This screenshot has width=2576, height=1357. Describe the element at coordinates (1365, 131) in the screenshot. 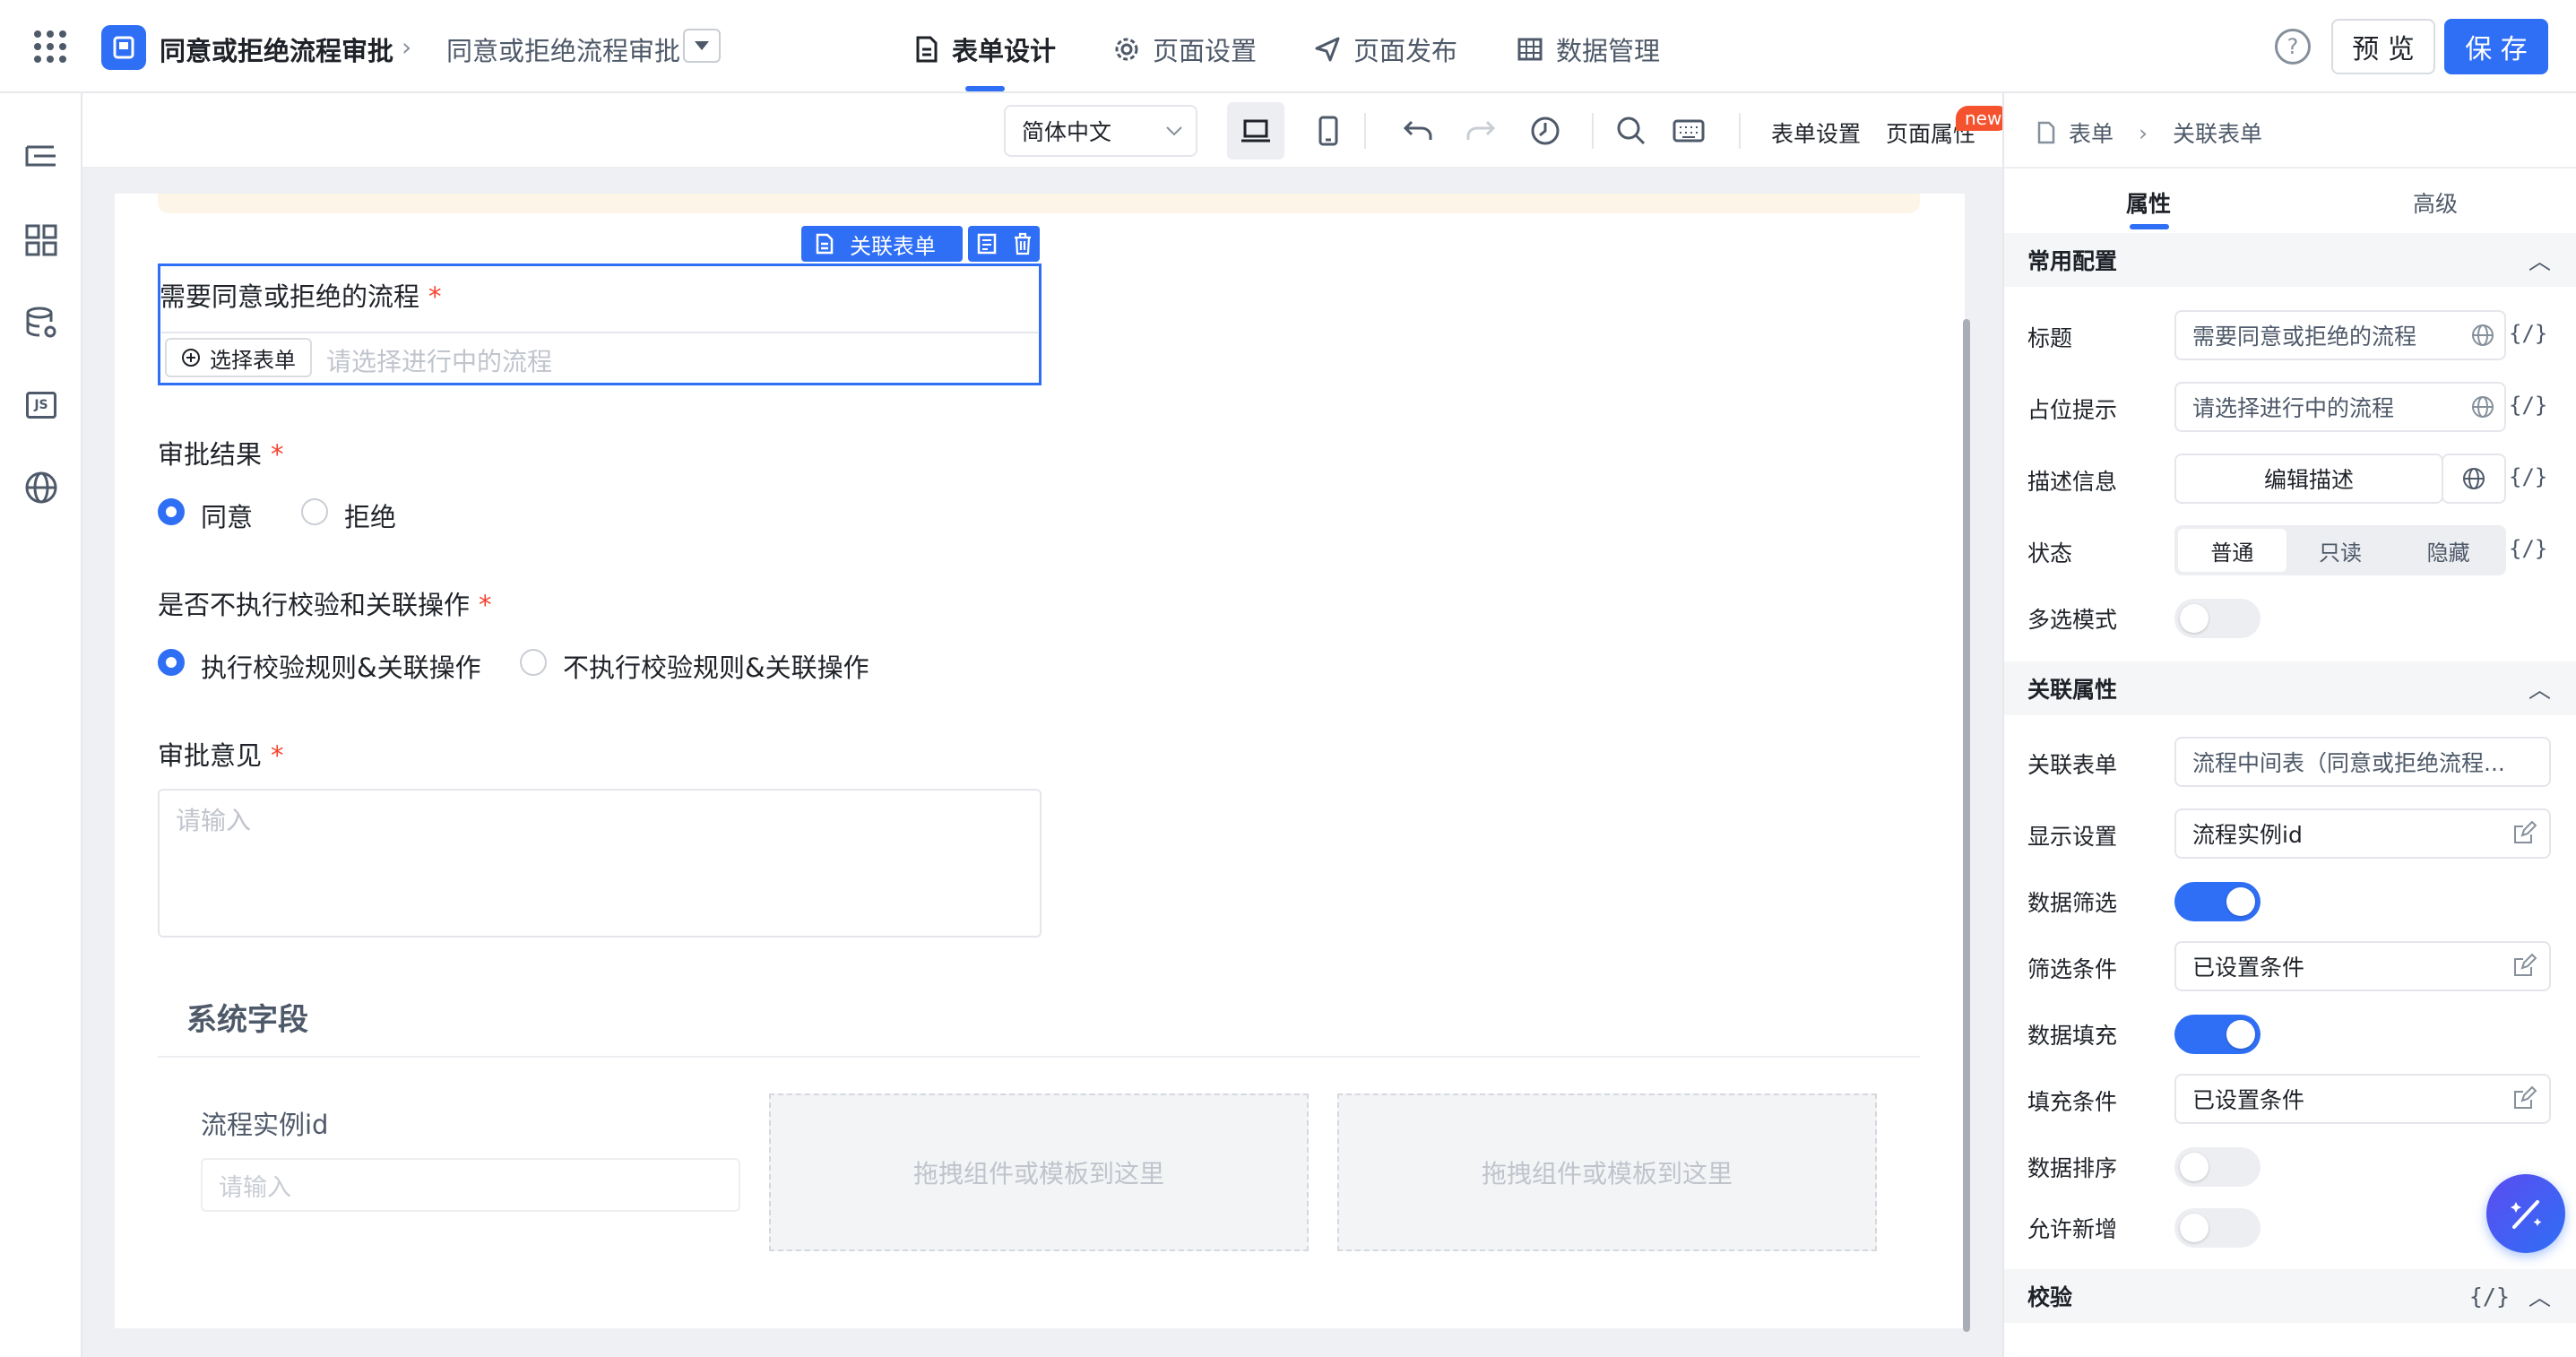

I see `toolbar-divider` at that location.